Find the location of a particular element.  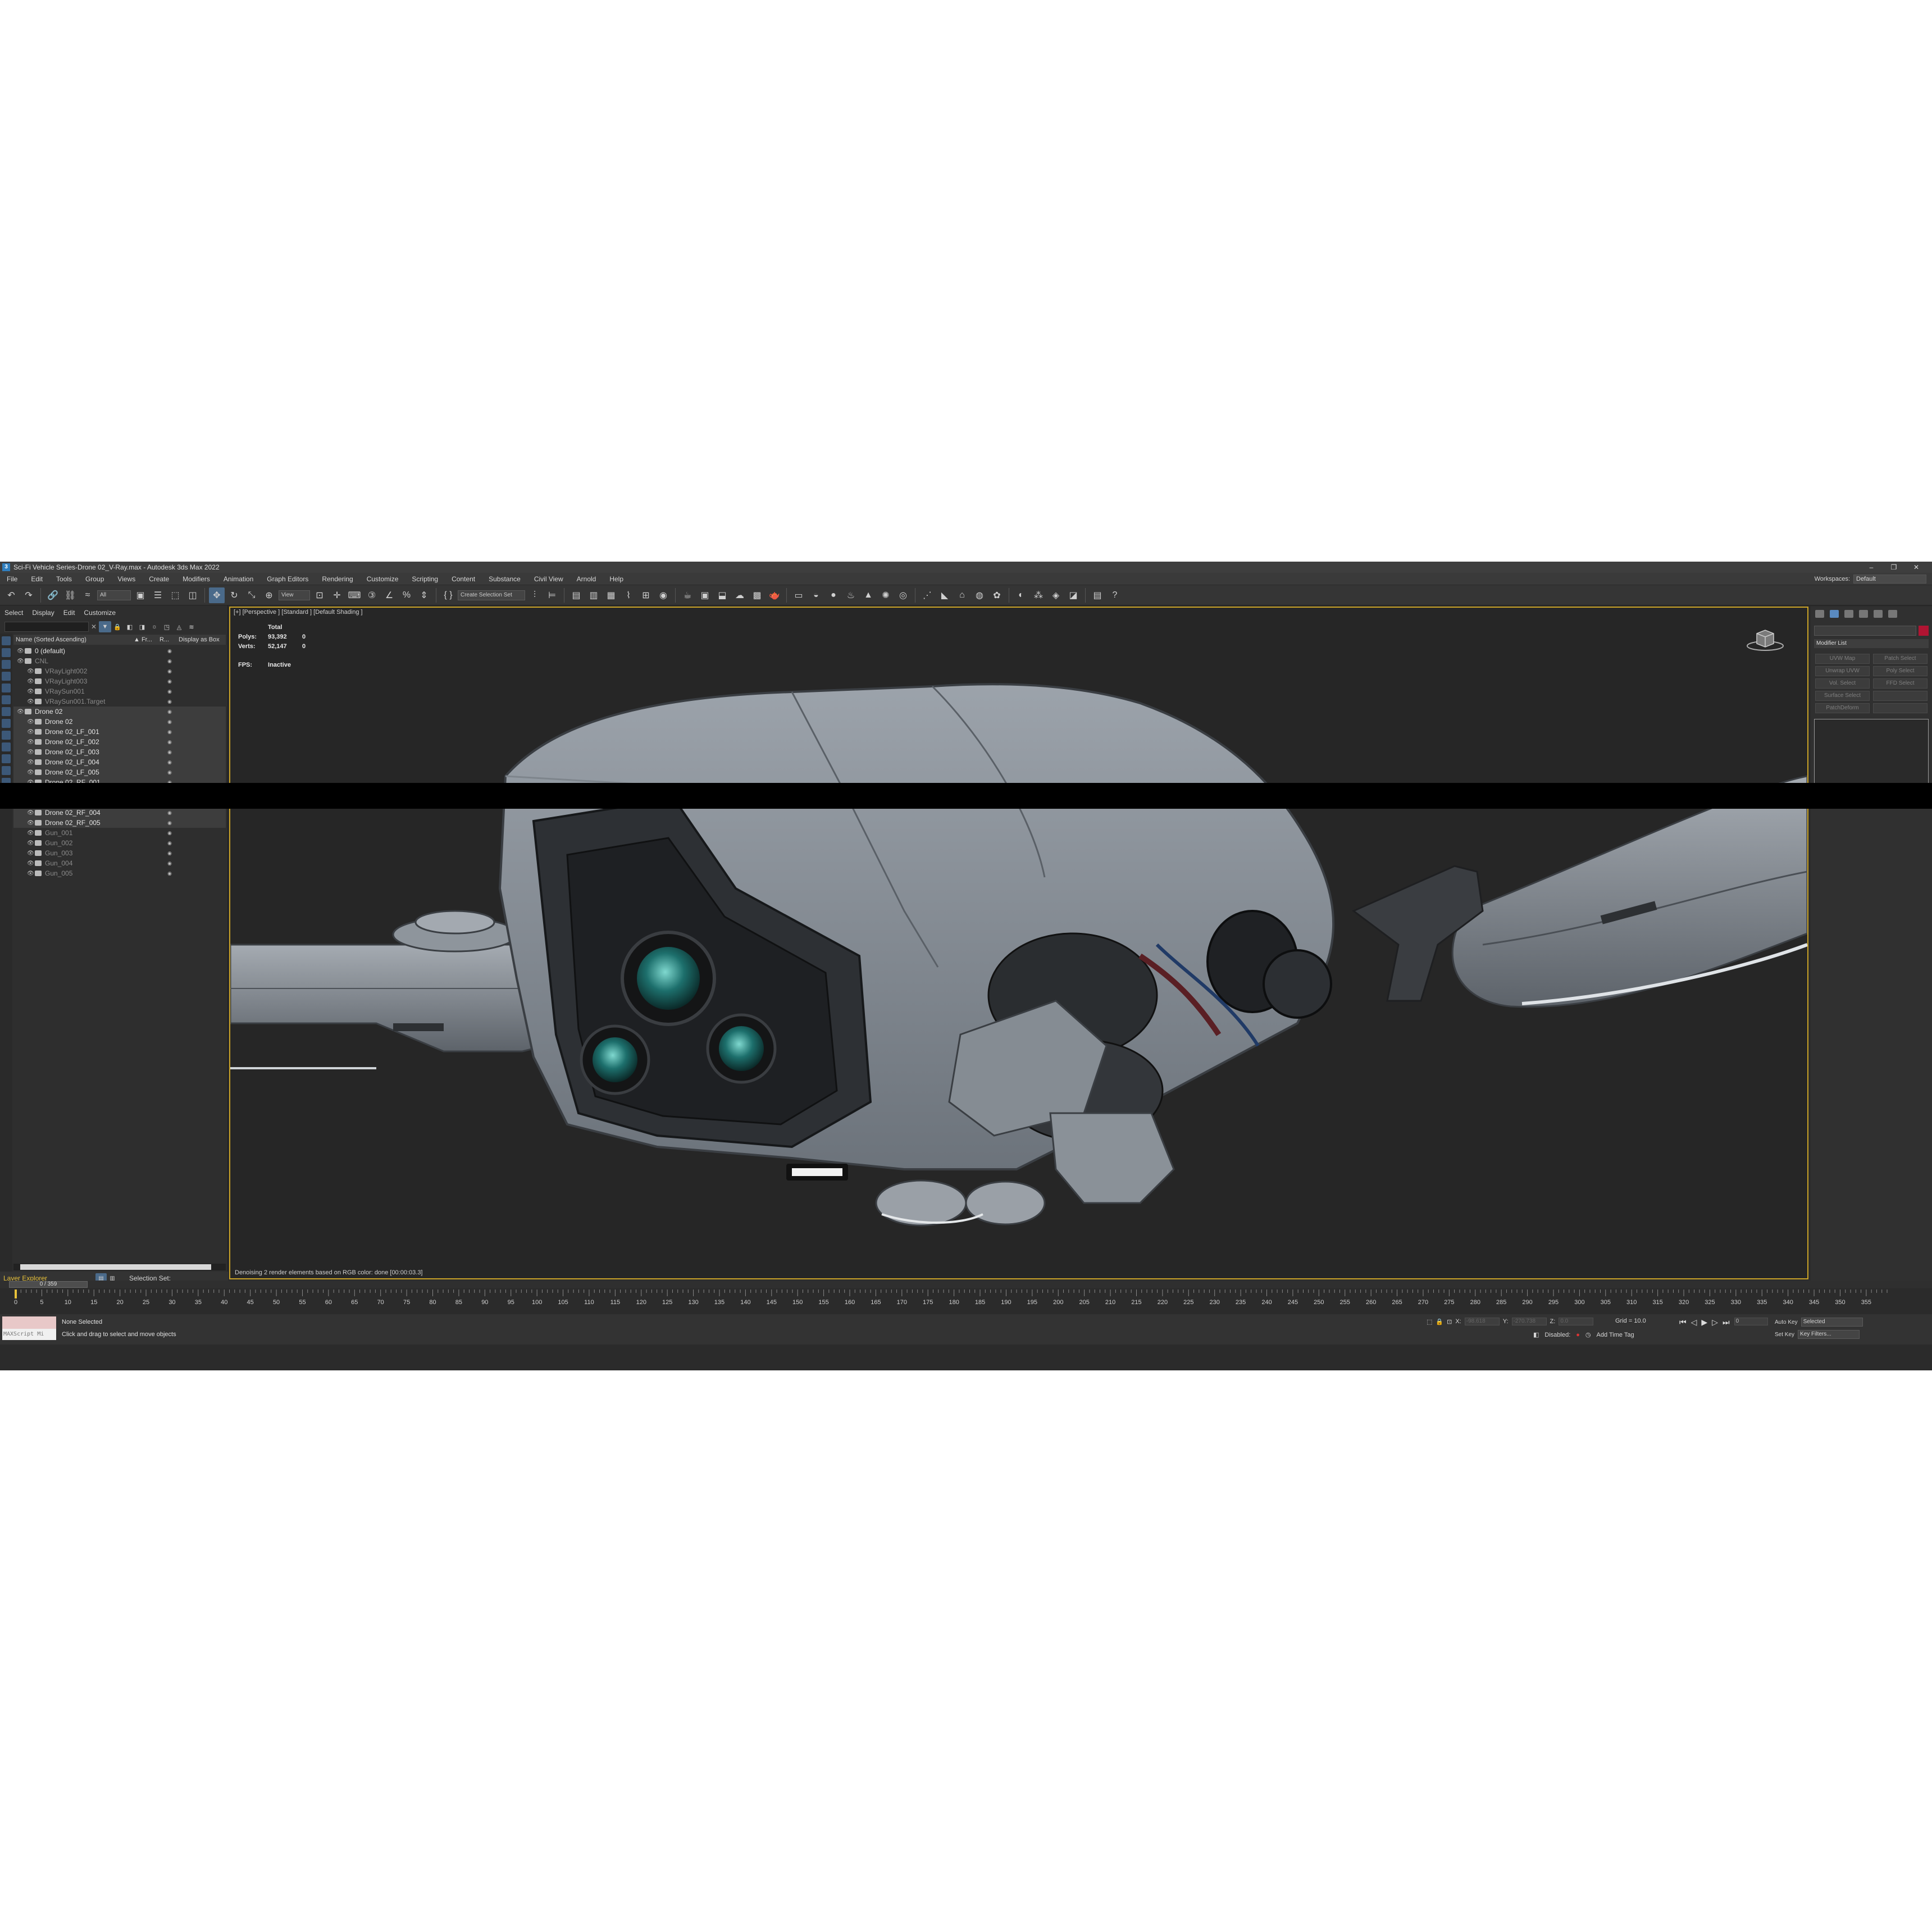

object-color-swatch is located at coordinates (1924, 631).